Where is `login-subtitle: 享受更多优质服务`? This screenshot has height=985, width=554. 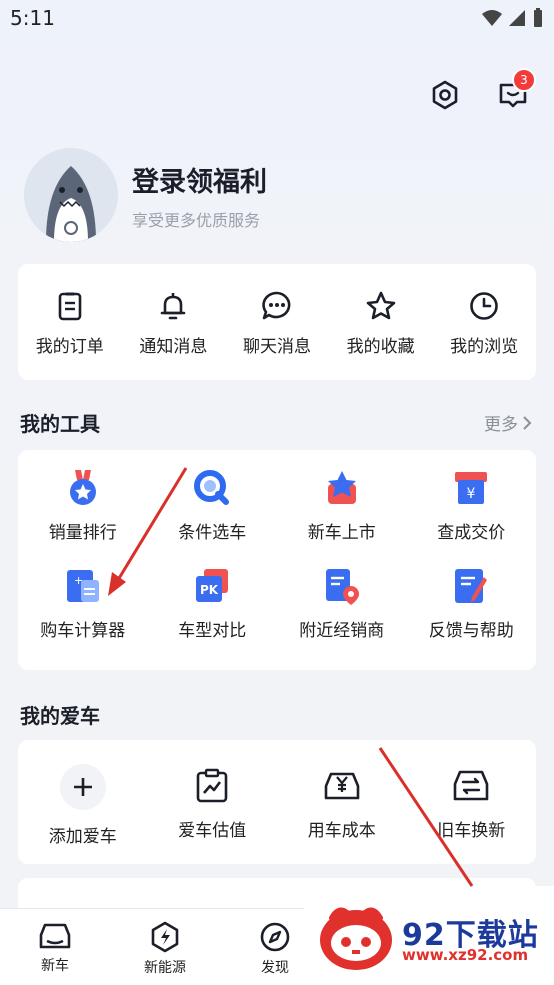 login-subtitle: 享受更多优质服务 is located at coordinates (196, 220).